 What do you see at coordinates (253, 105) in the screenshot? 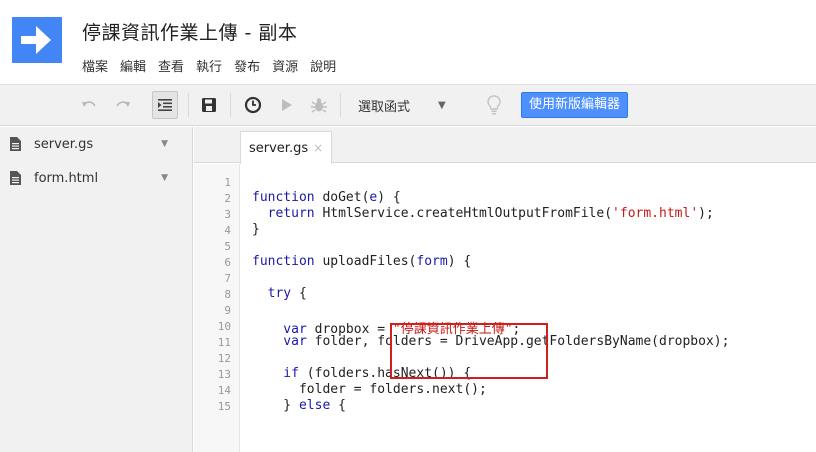
I see `trigger-clock-icon` at bounding box center [253, 105].